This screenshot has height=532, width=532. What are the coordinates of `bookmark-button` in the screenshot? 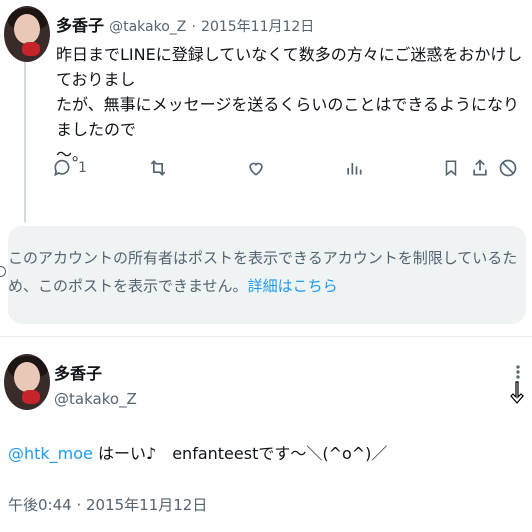 It's located at (451, 168).